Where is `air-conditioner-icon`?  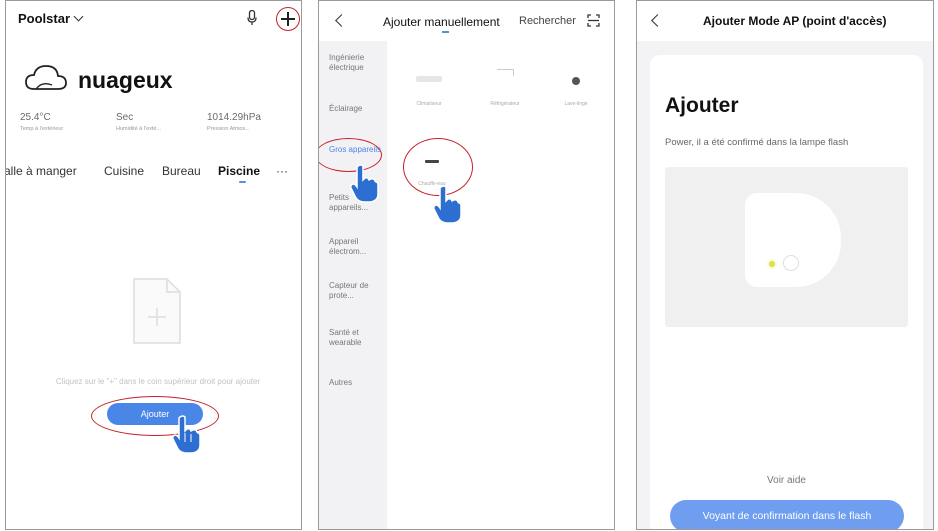 air-conditioner-icon is located at coordinates (429, 79).